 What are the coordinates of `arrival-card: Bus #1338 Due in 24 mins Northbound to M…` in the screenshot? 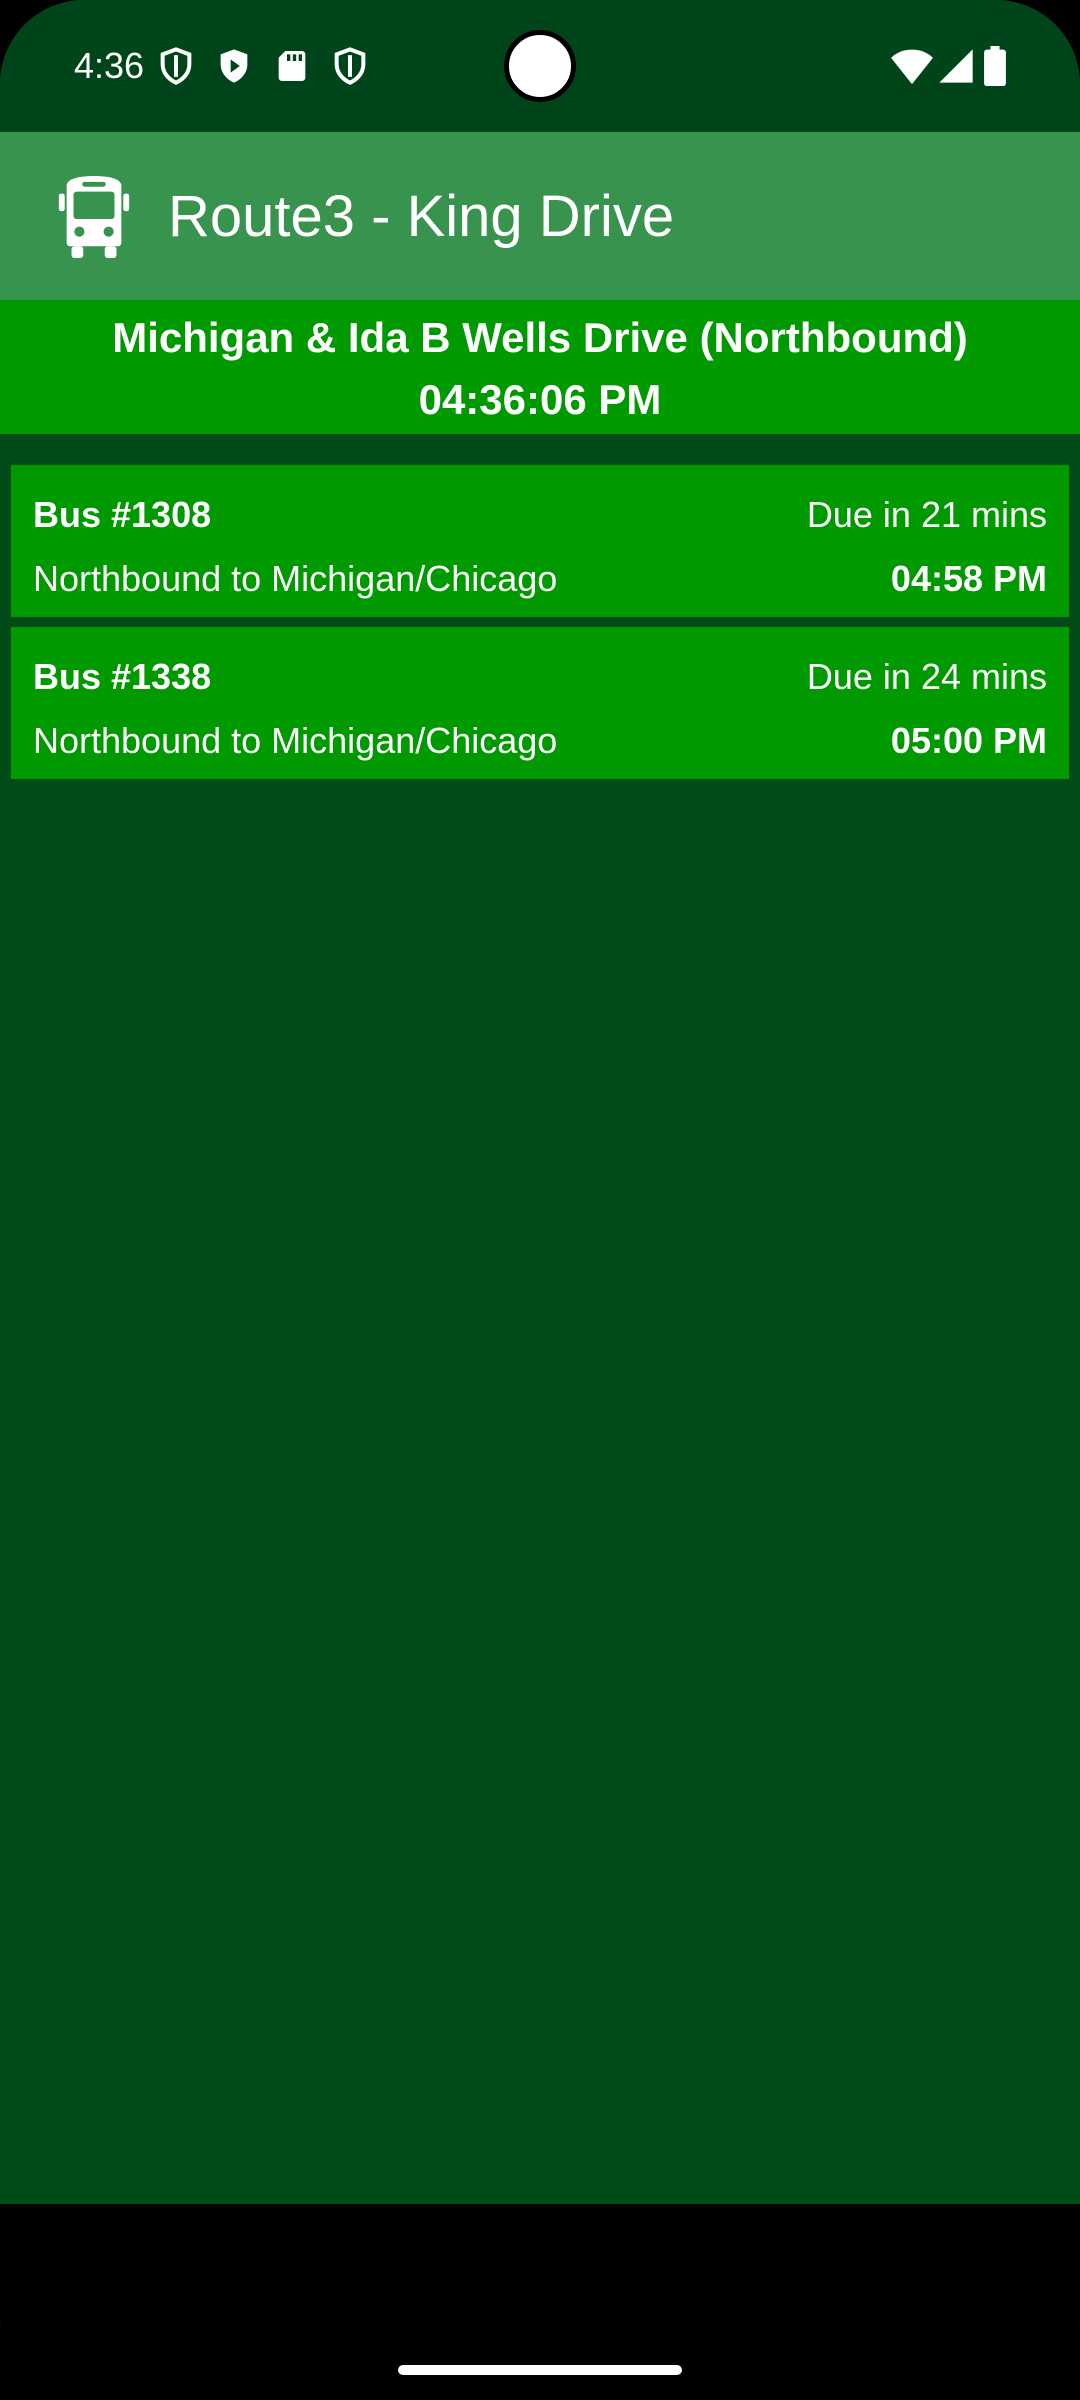 It's located at (540, 703).